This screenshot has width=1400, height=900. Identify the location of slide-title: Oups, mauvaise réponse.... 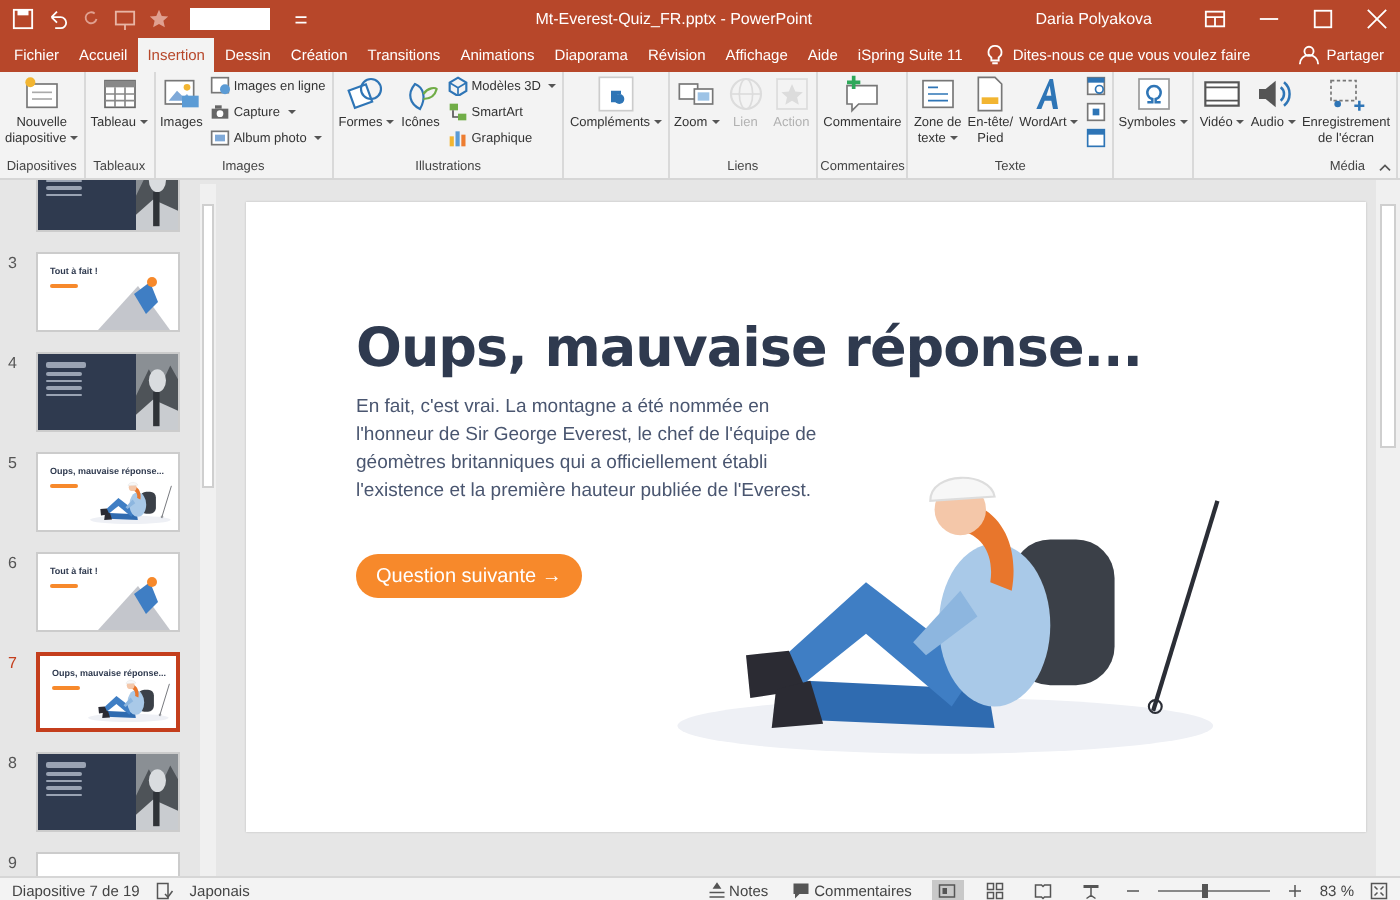
(749, 350).